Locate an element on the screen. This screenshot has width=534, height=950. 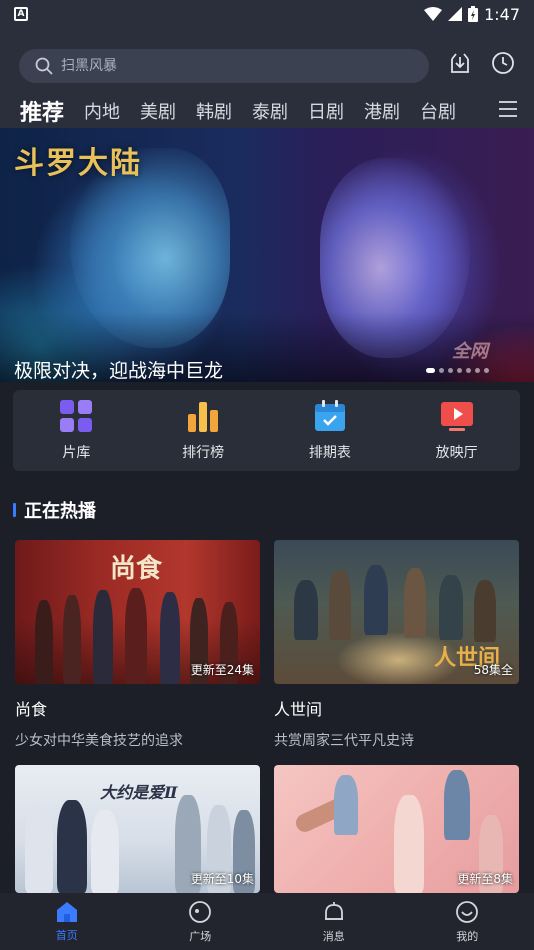
quick-links: 片库 排行榜 排期表 放映厅 is located at coordinates (266, 430).